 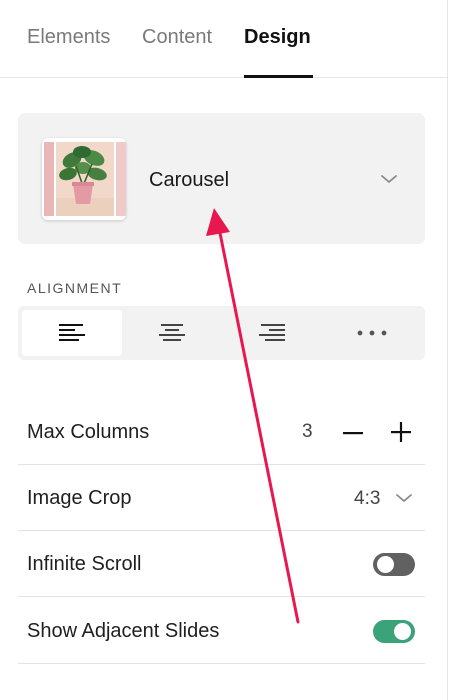 What do you see at coordinates (353, 433) in the screenshot?
I see `minus-icon` at bounding box center [353, 433].